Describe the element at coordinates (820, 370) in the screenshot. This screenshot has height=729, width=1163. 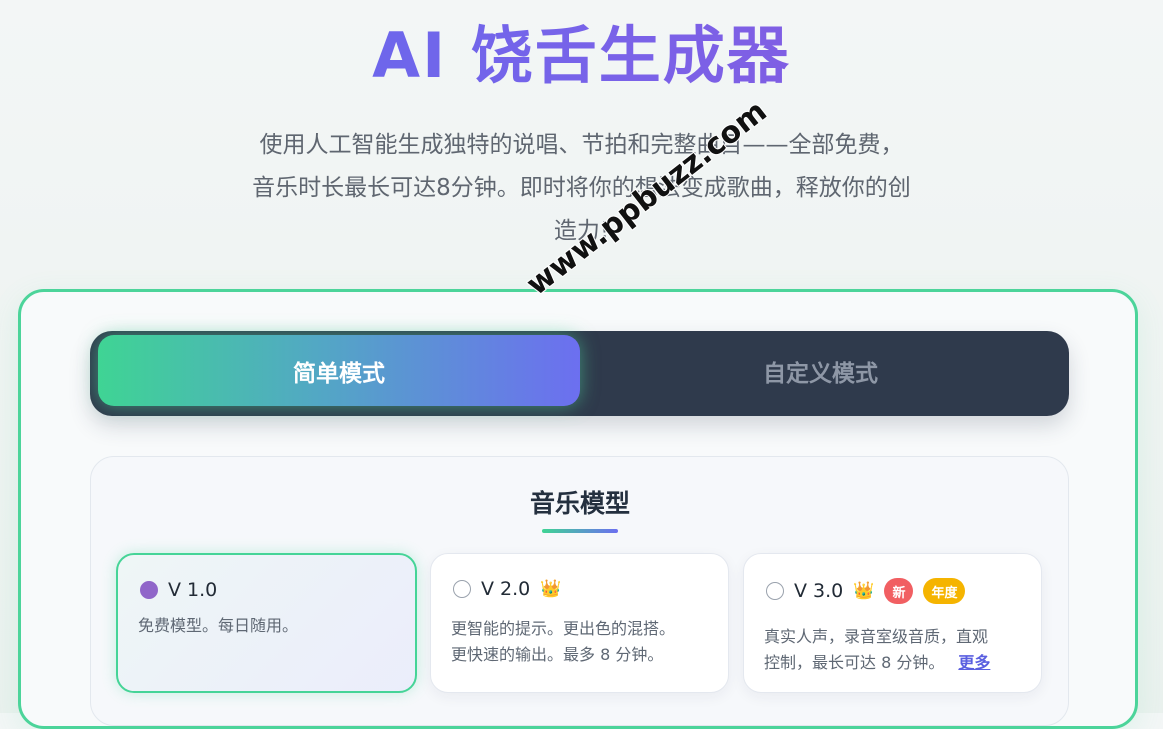
I see `tab-custom-mode: 自定义模式` at that location.